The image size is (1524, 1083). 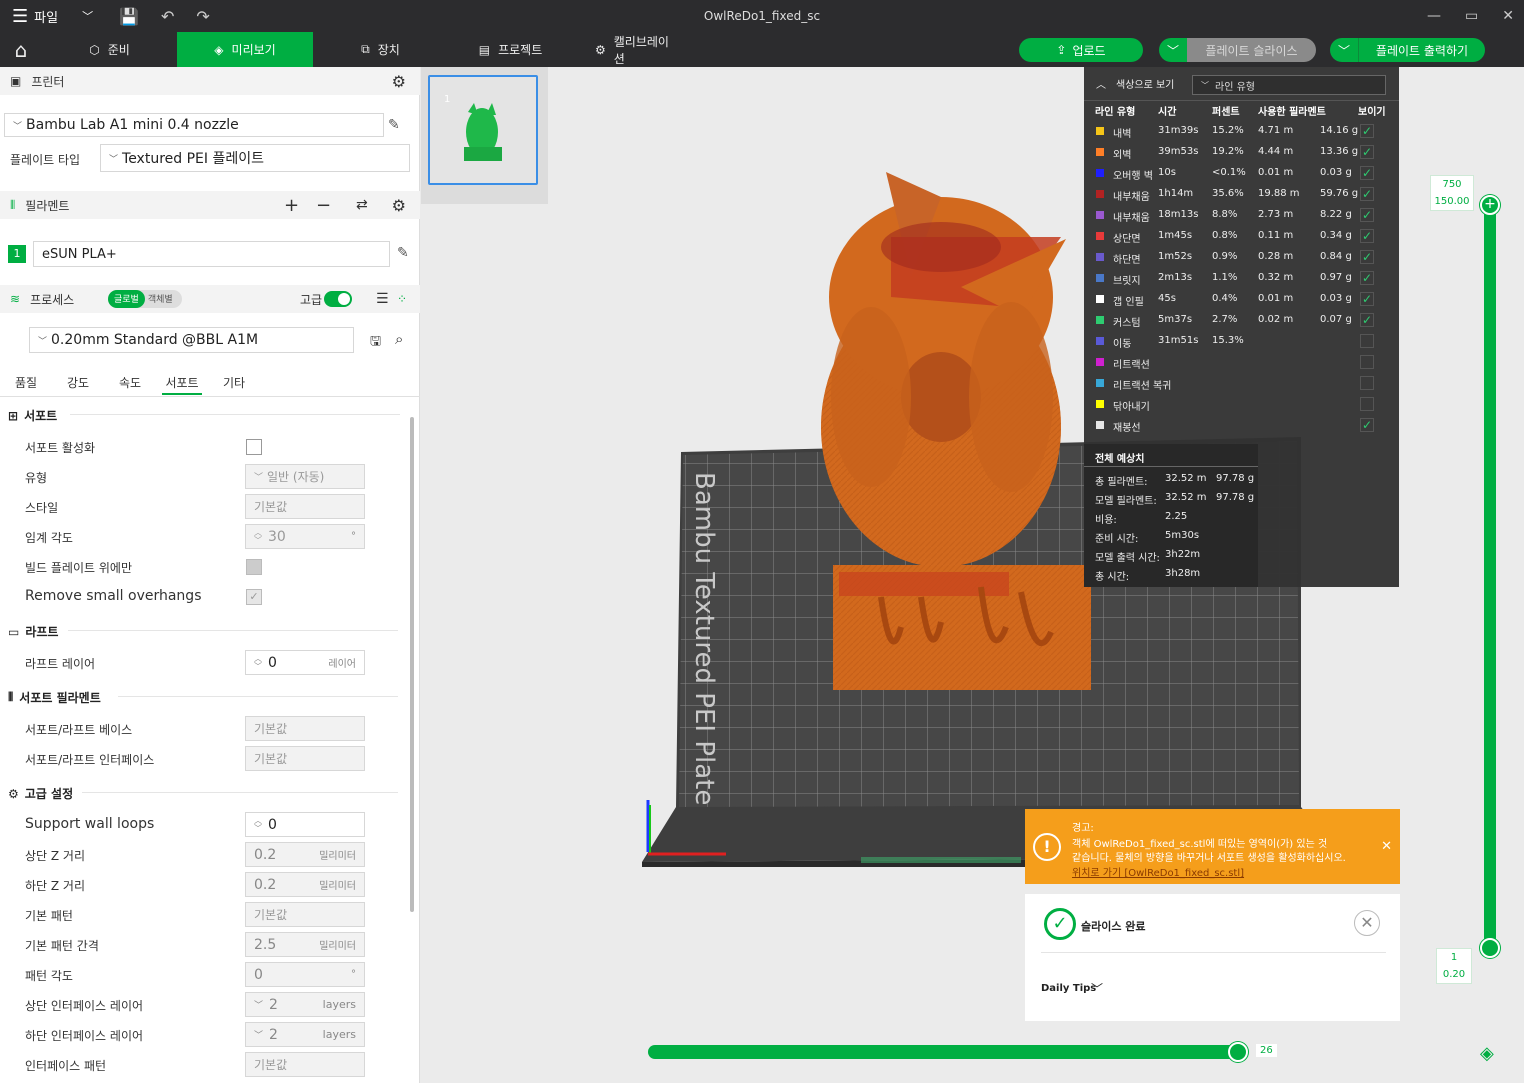 What do you see at coordinates (1289, 85) in the screenshot?
I see `line-type-select: ﹀ 라인 유형` at bounding box center [1289, 85].